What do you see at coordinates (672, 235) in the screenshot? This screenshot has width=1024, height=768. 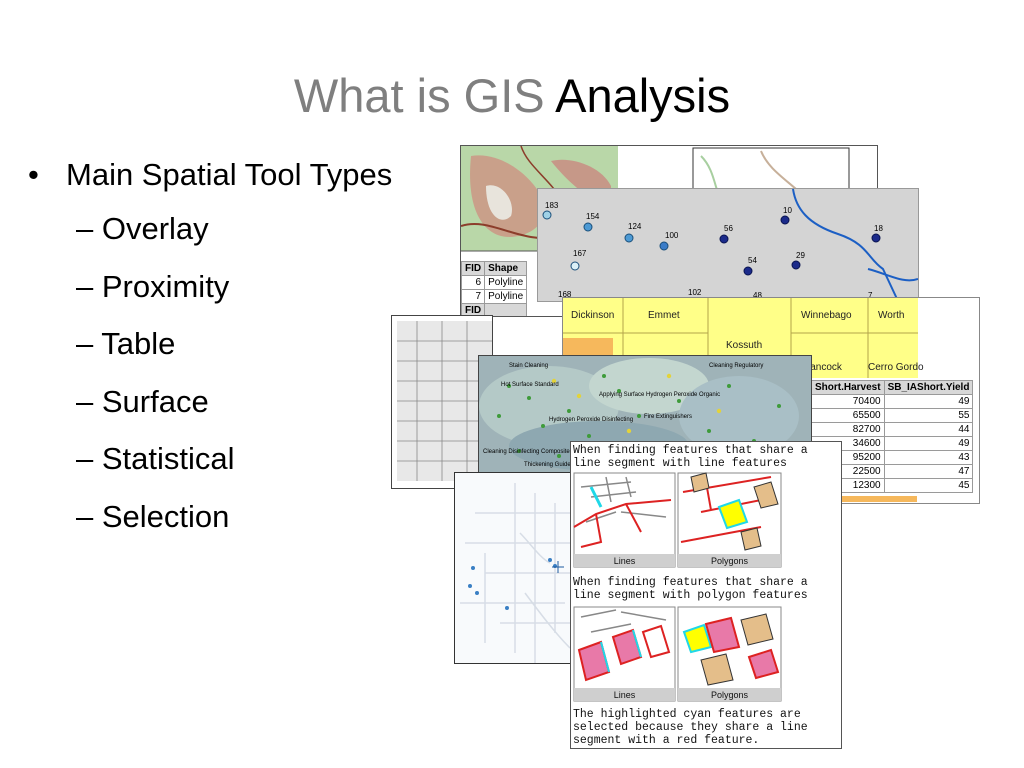 I see `point-label: 100` at bounding box center [672, 235].